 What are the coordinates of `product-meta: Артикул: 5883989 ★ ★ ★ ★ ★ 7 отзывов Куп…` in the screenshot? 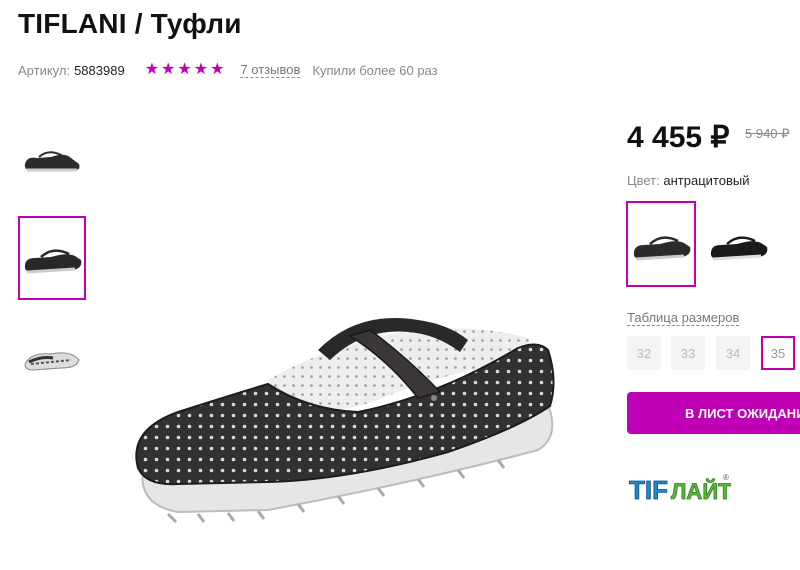 It's located at (228, 70).